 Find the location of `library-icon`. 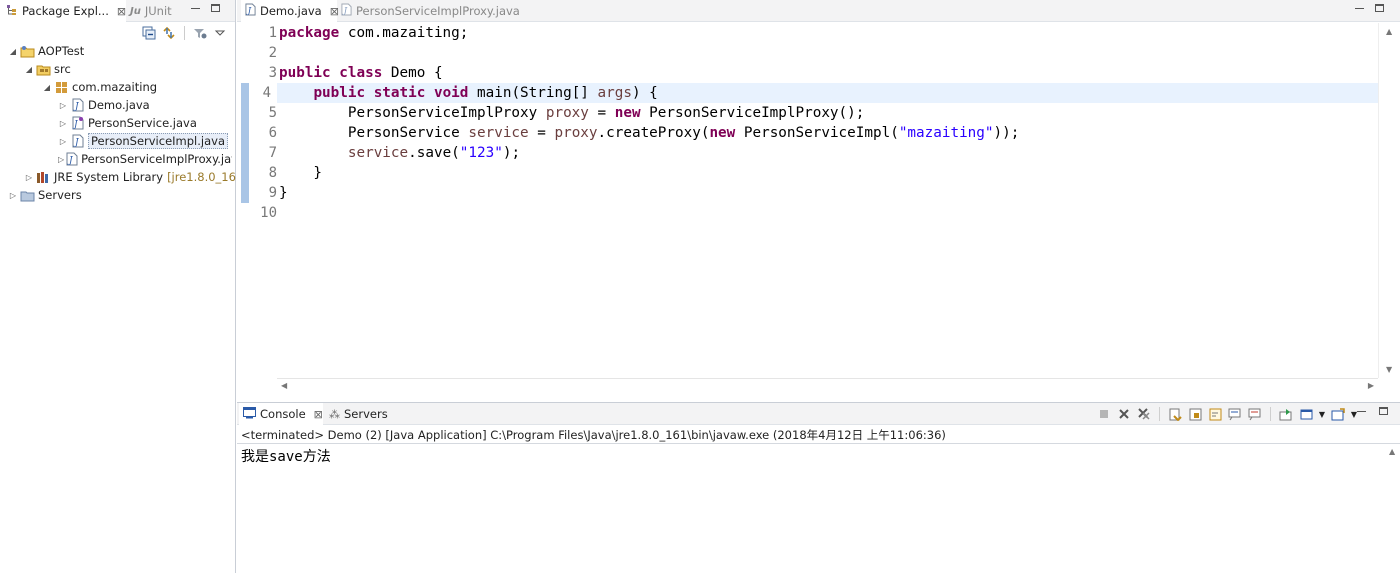

library-icon is located at coordinates (43, 177).